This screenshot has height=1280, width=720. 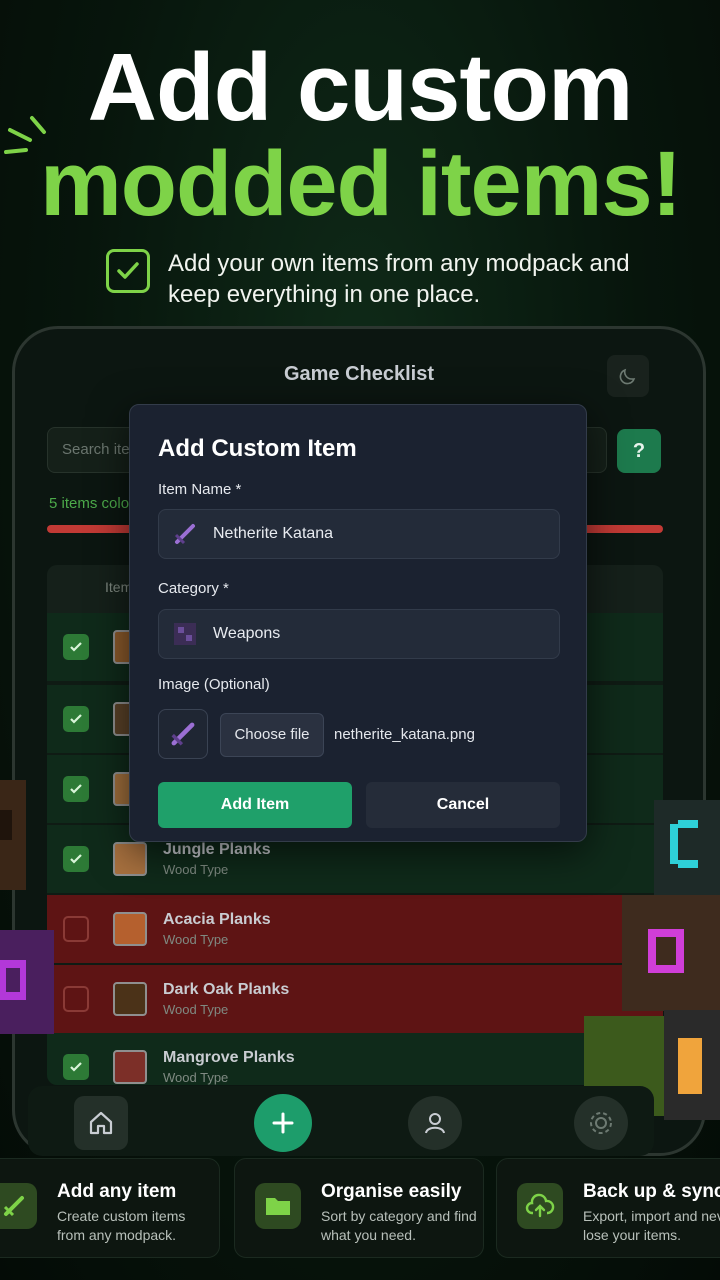 What do you see at coordinates (13, 835) in the screenshot?
I see `block-decoration-left` at bounding box center [13, 835].